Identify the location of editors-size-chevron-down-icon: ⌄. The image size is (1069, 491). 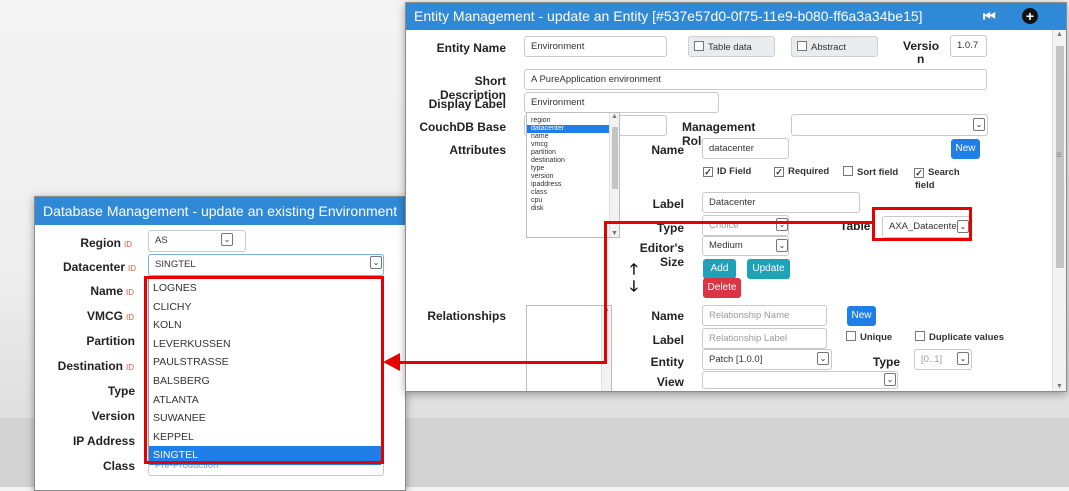
(782, 245).